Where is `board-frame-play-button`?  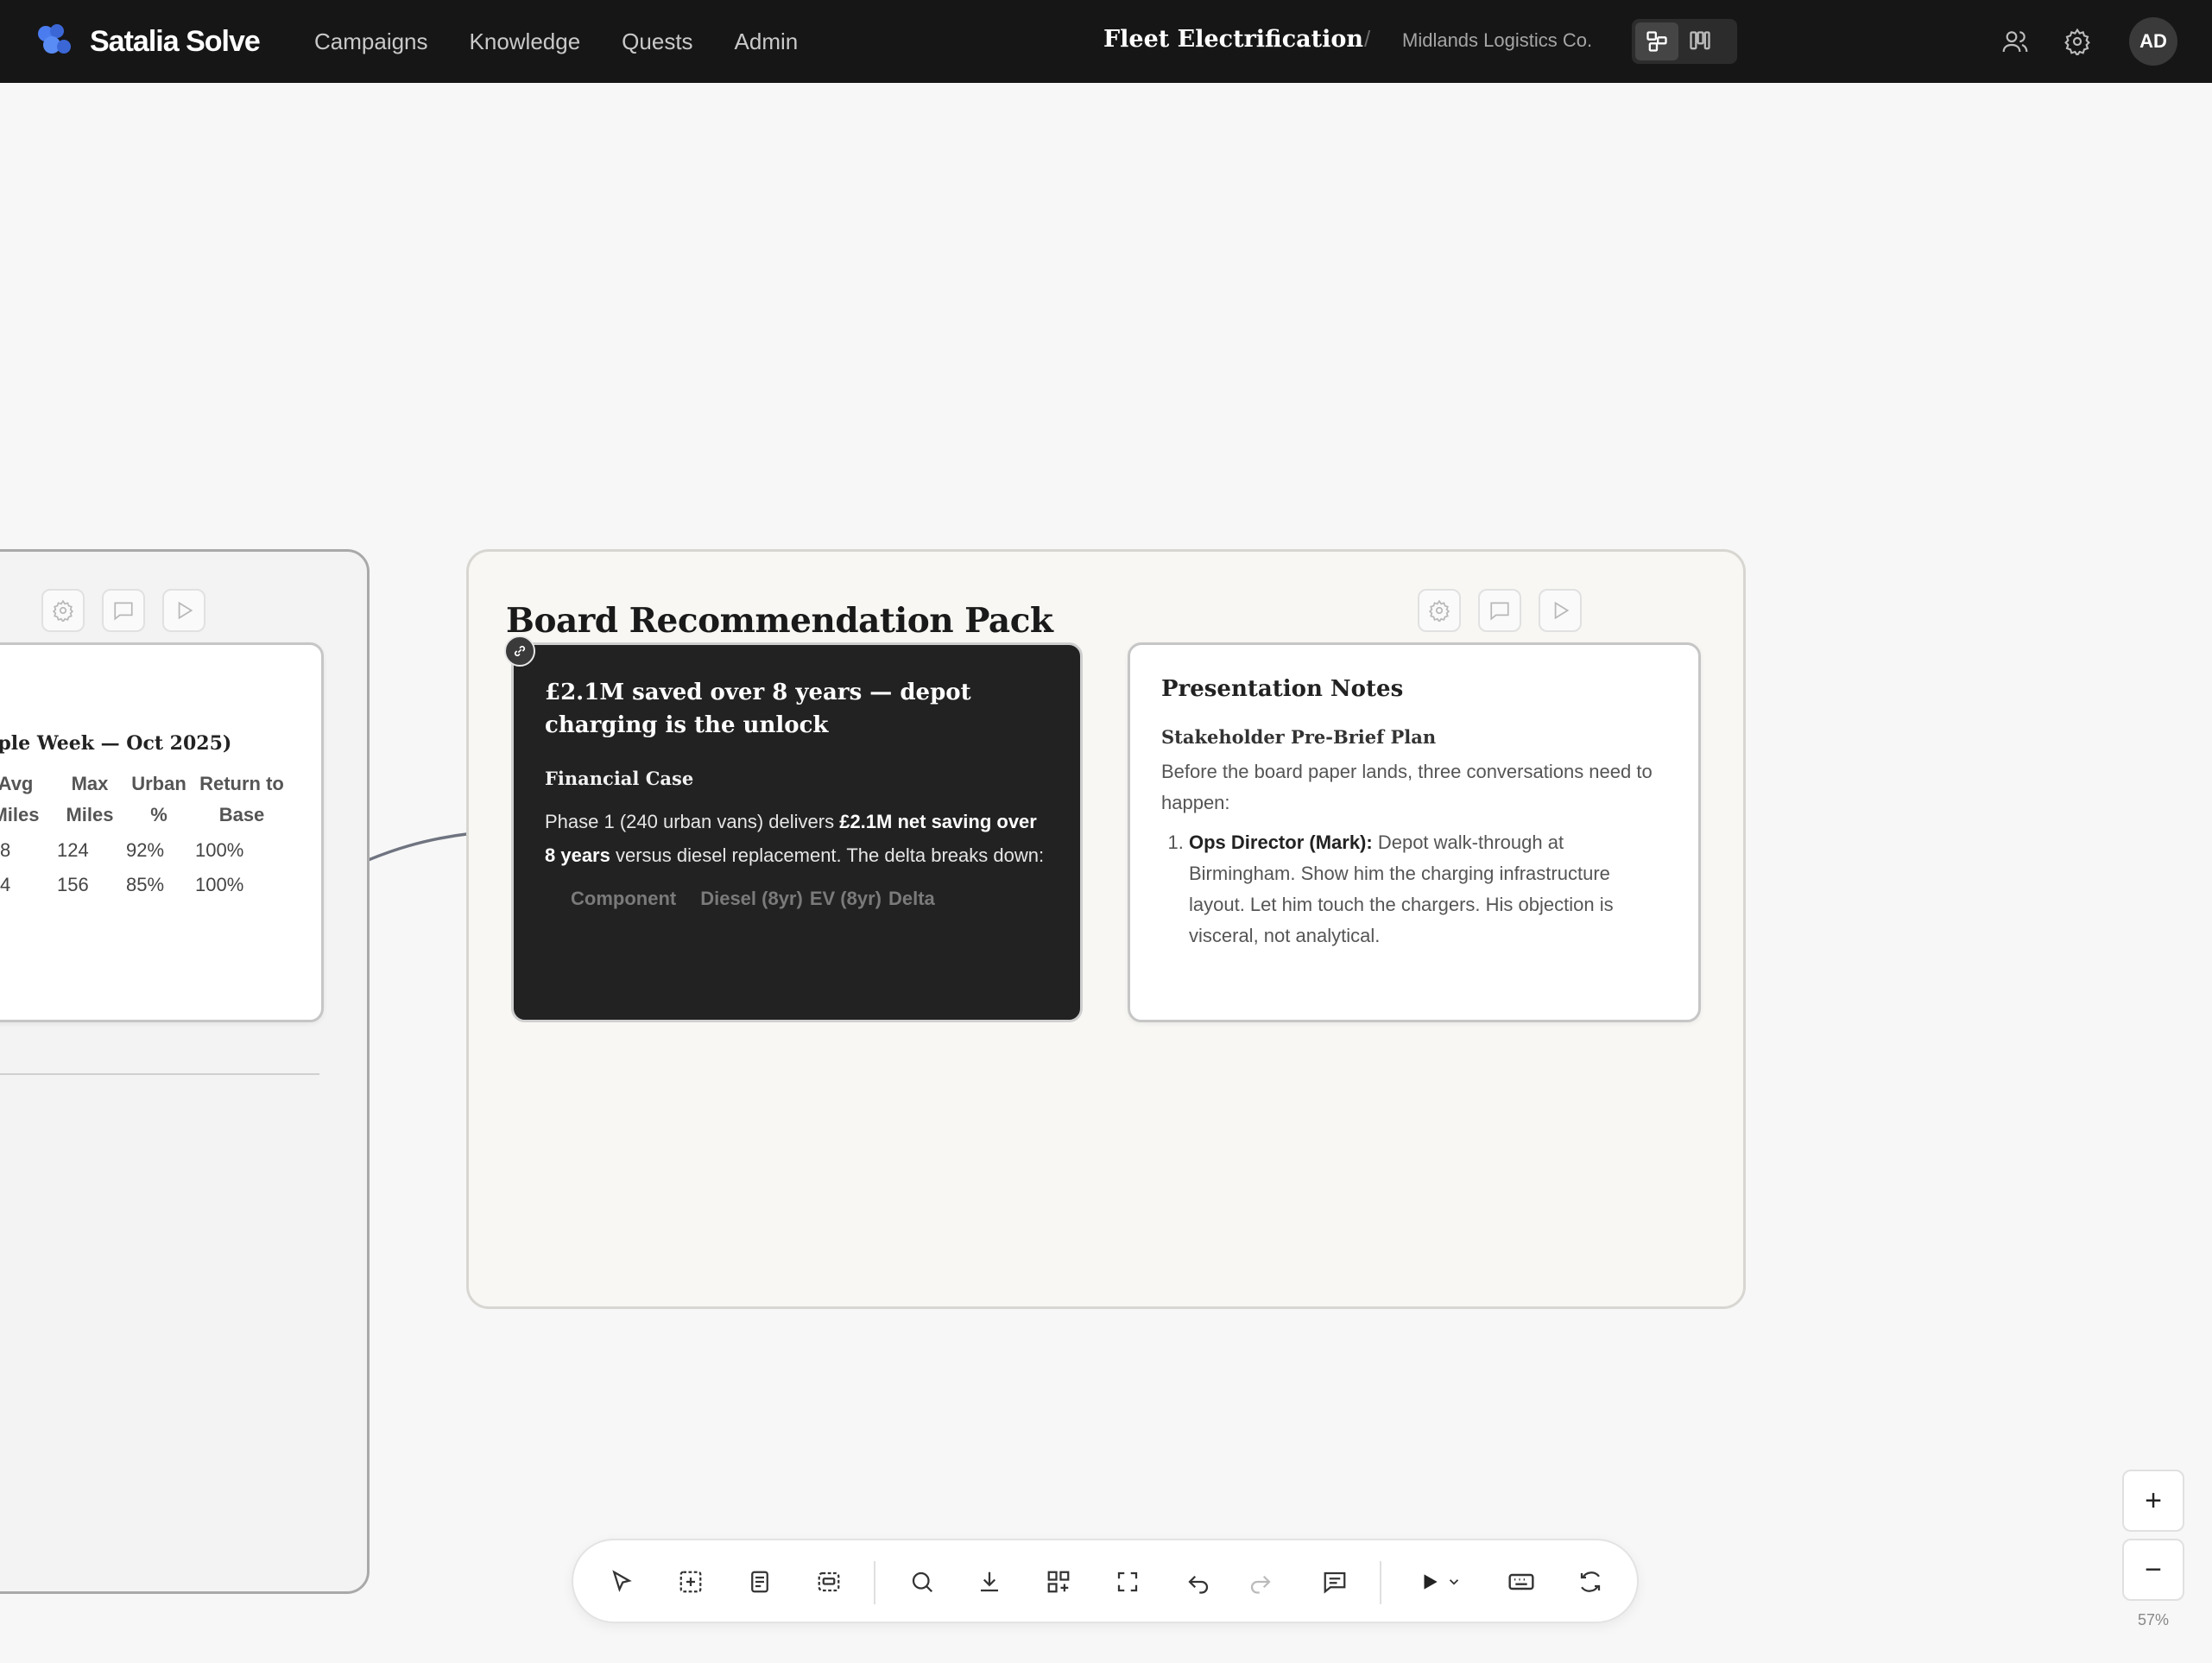 board-frame-play-button is located at coordinates (1560, 610).